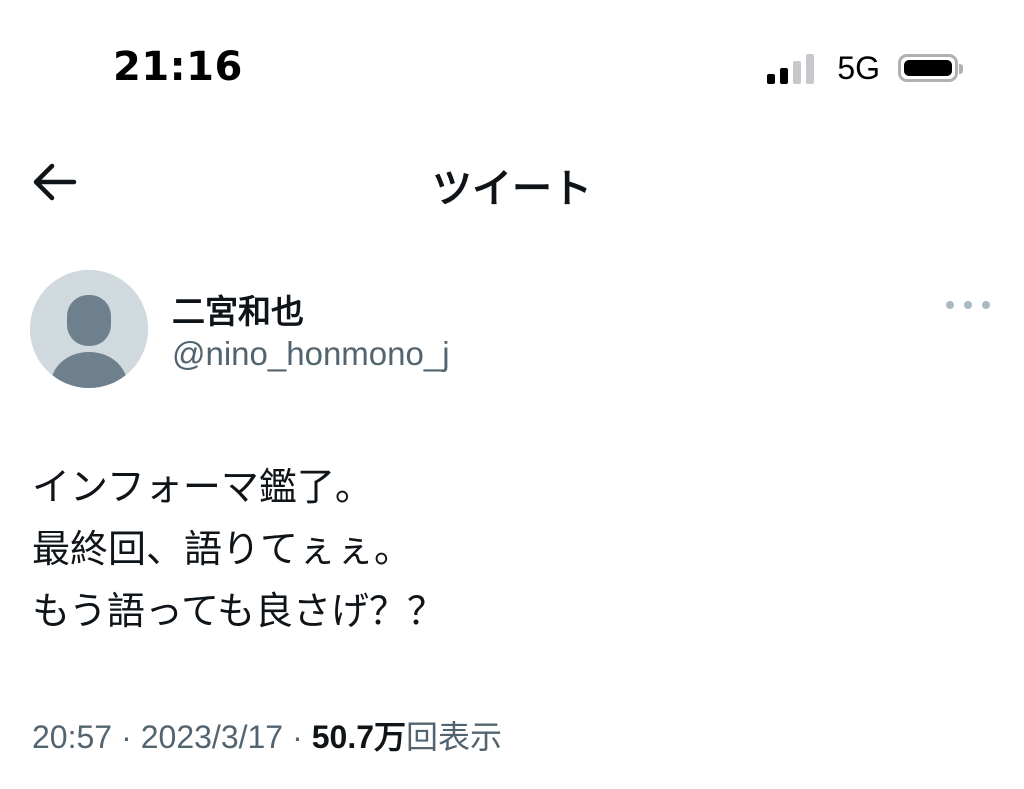  Describe the element at coordinates (950, 305) in the screenshot. I see `more-horizontal-icon` at that location.